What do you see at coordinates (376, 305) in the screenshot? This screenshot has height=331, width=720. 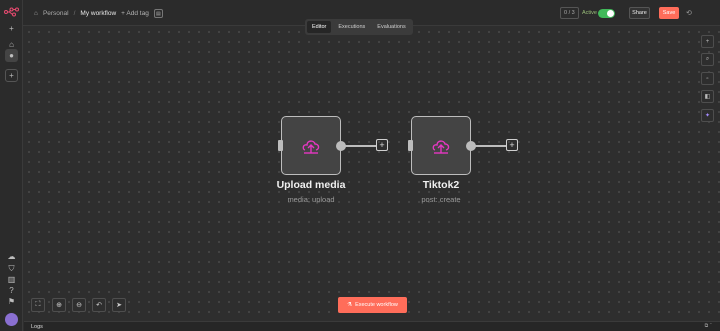 I see `execute-workflow-label: Execute workflow` at bounding box center [376, 305].